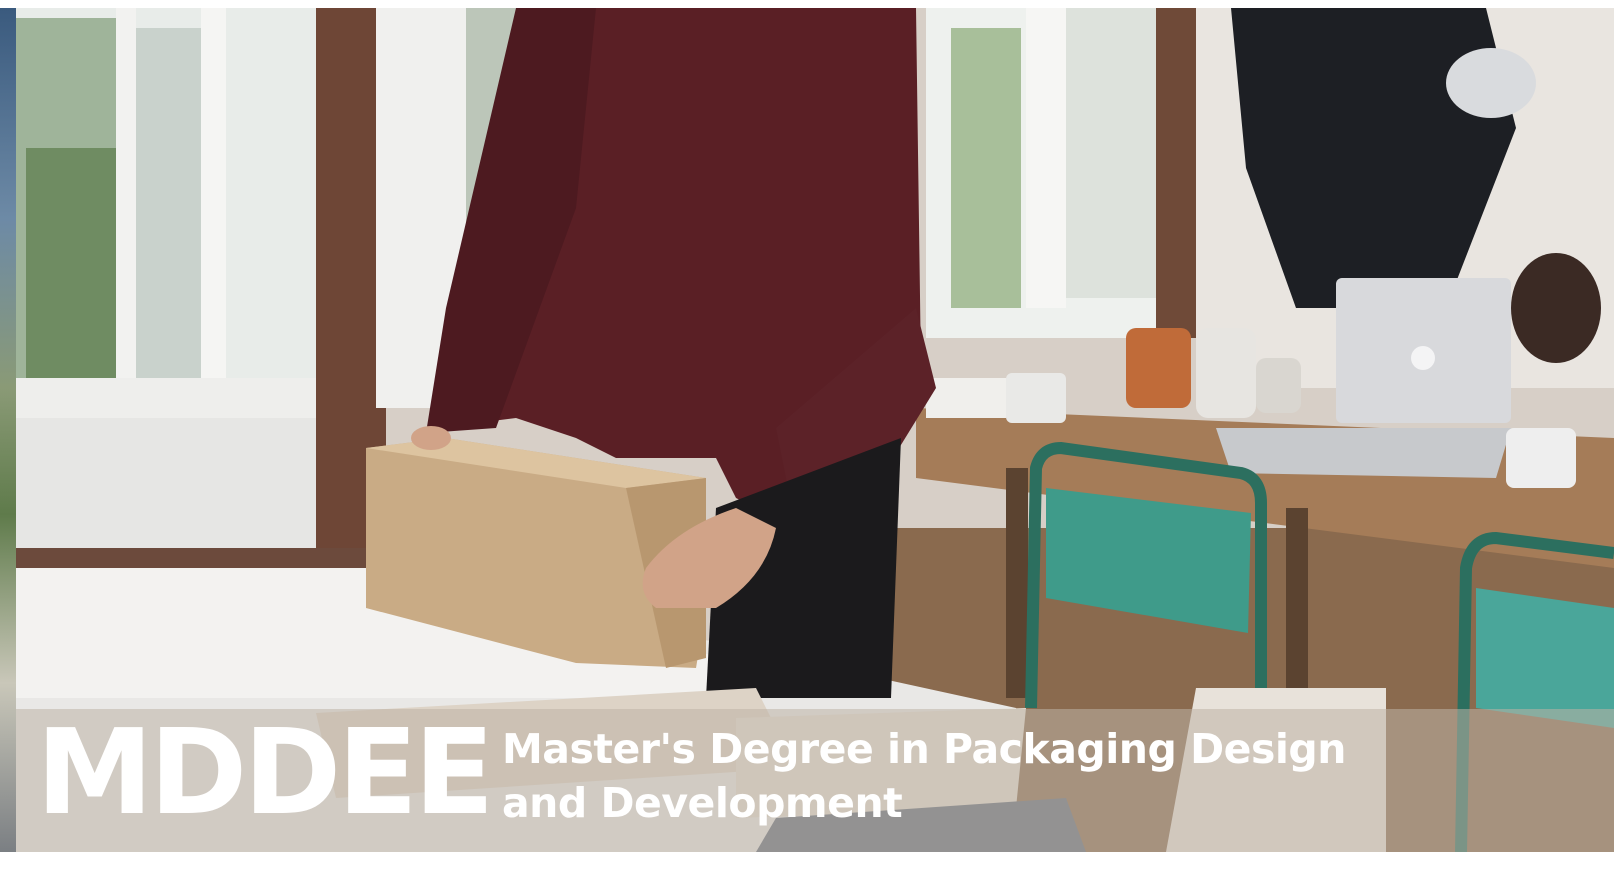 This screenshot has width=1614, height=877. What do you see at coordinates (8, 430) in the screenshot?
I see `left-image-strip` at bounding box center [8, 430].